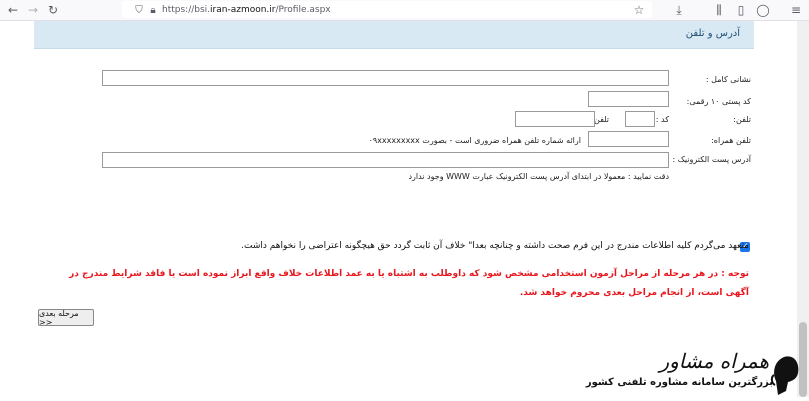 The height and width of the screenshot is (401, 809). What do you see at coordinates (662, 119) in the screenshot?
I see `area-code-label: کد :` at bounding box center [662, 119].